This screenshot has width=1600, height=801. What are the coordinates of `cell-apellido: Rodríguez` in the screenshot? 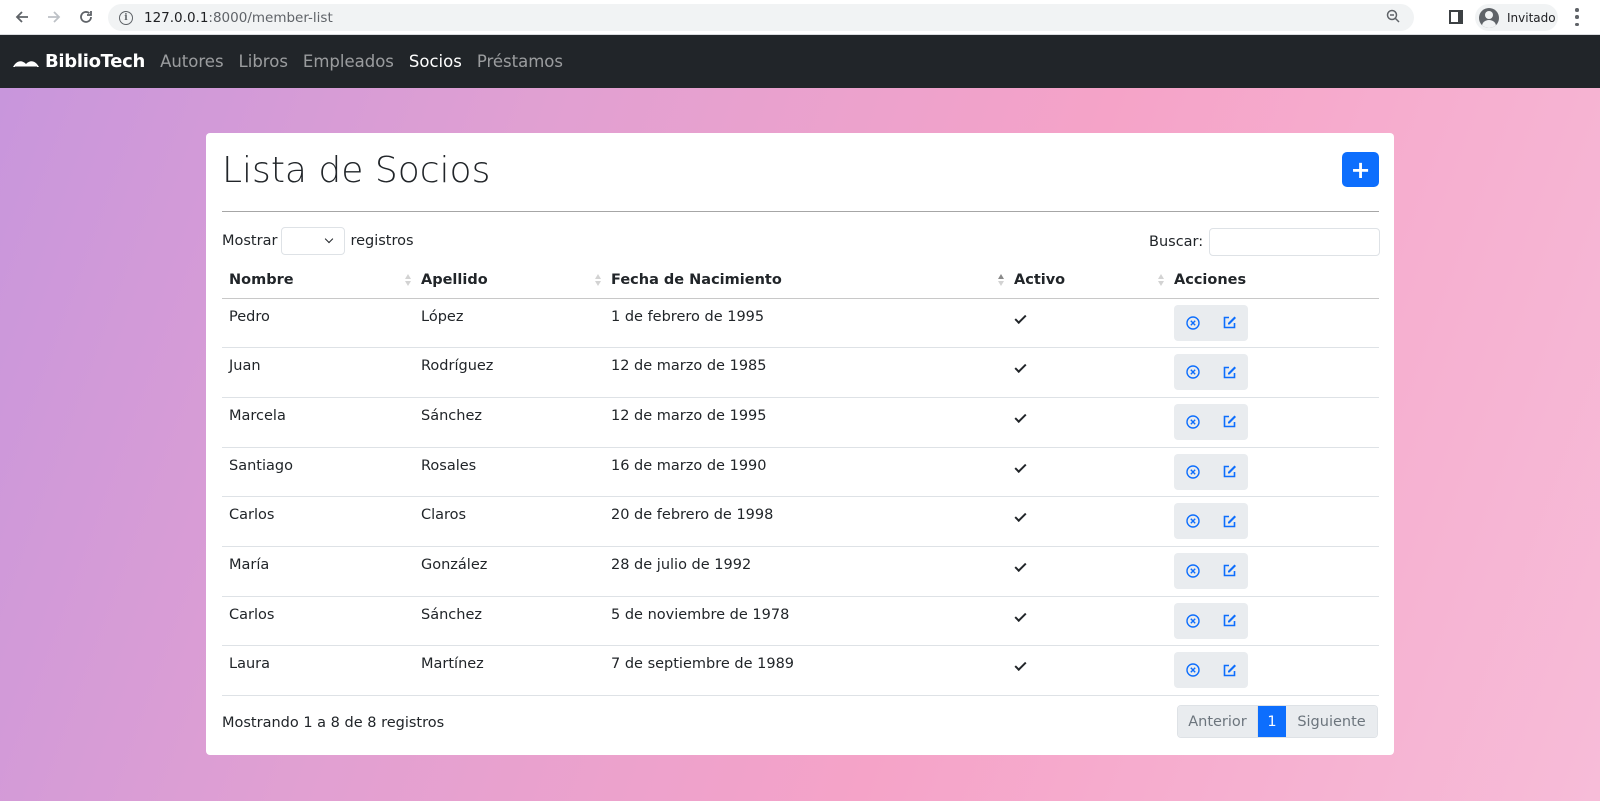 It's located at (509, 372).